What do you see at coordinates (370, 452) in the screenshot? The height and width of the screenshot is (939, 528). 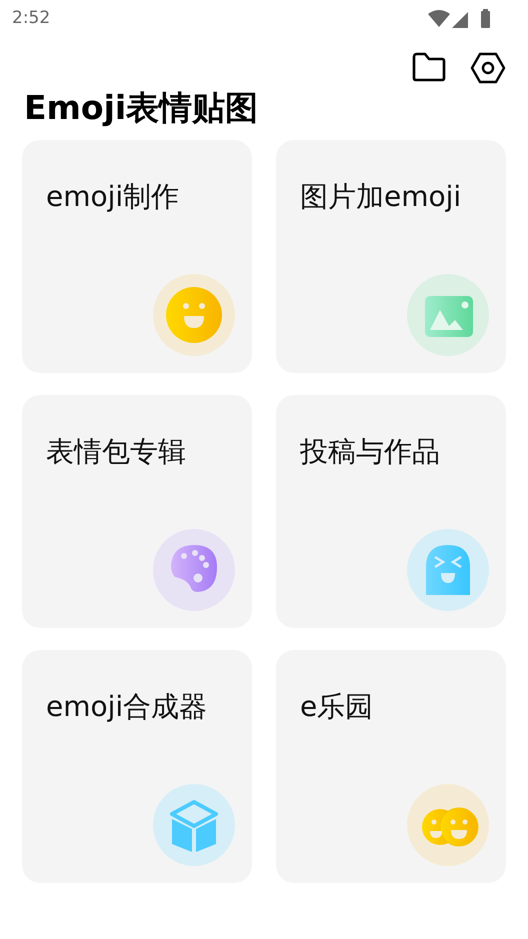 I see `card-title: 投稿与作品` at bounding box center [370, 452].